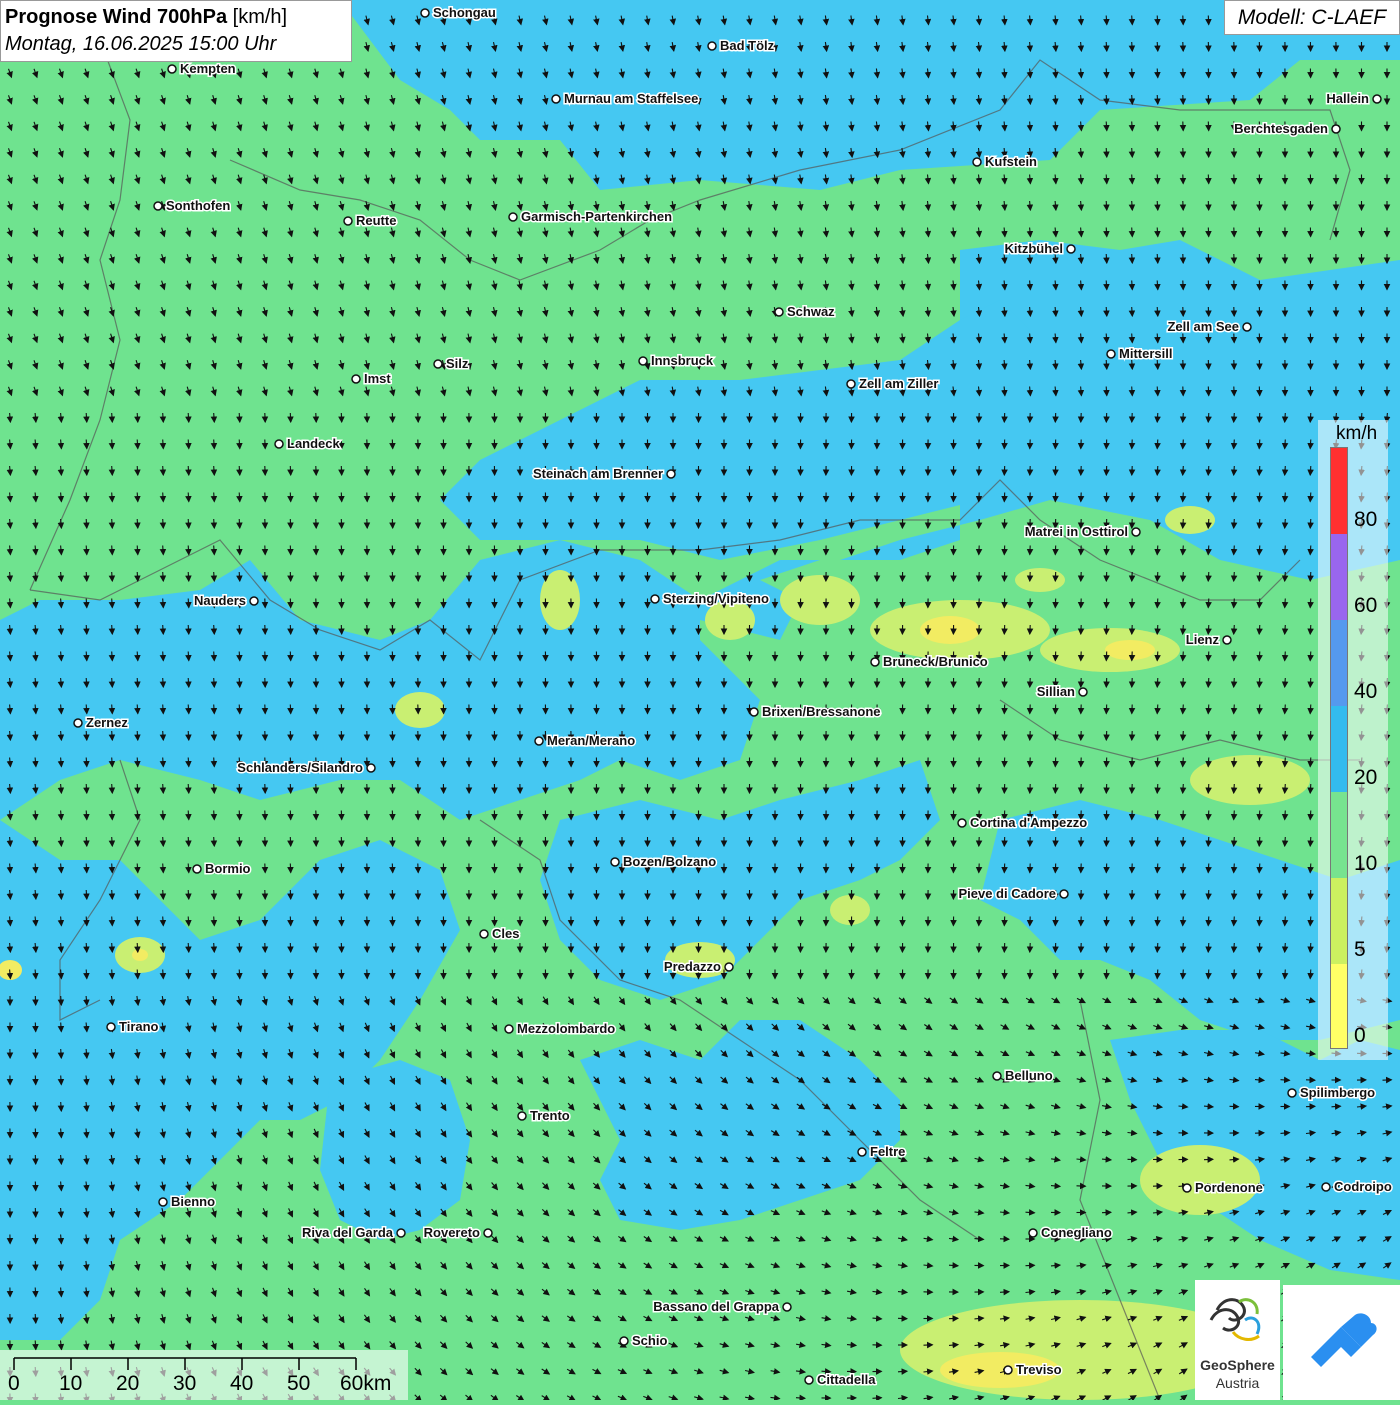 This screenshot has height=1405, width=1400. What do you see at coordinates (716, 1306) in the screenshot?
I see `city-label: Bassano del Grappa` at bounding box center [716, 1306].